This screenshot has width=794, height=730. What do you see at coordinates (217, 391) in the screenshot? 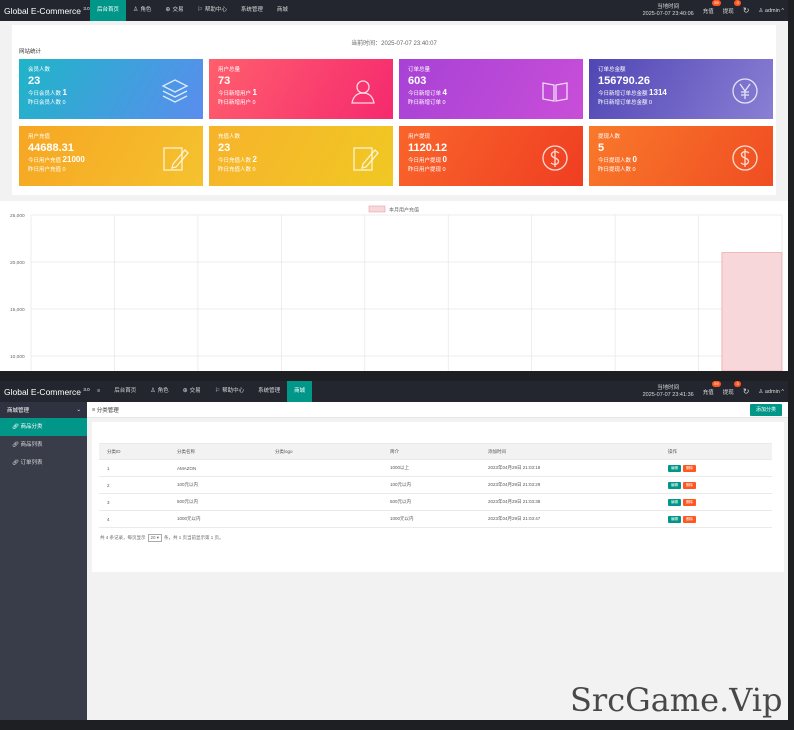
I see `flag-icon: ⚐` at bounding box center [217, 391].